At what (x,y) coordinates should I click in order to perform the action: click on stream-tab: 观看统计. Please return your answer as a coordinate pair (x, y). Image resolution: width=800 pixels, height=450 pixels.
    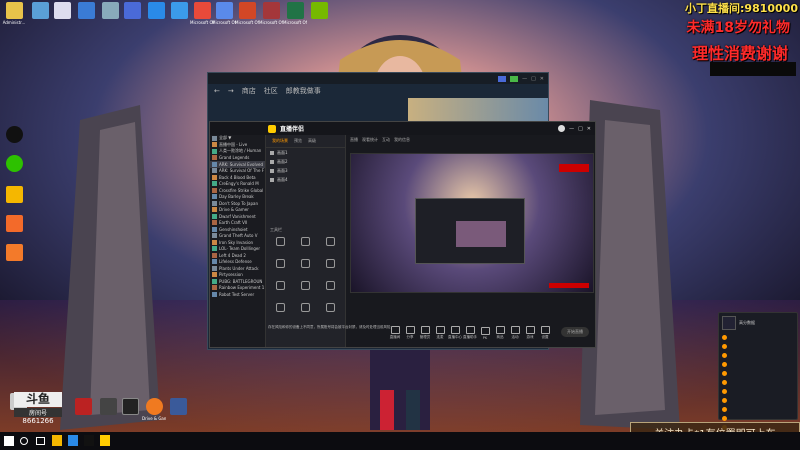
    Looking at the image, I should click on (370, 140).